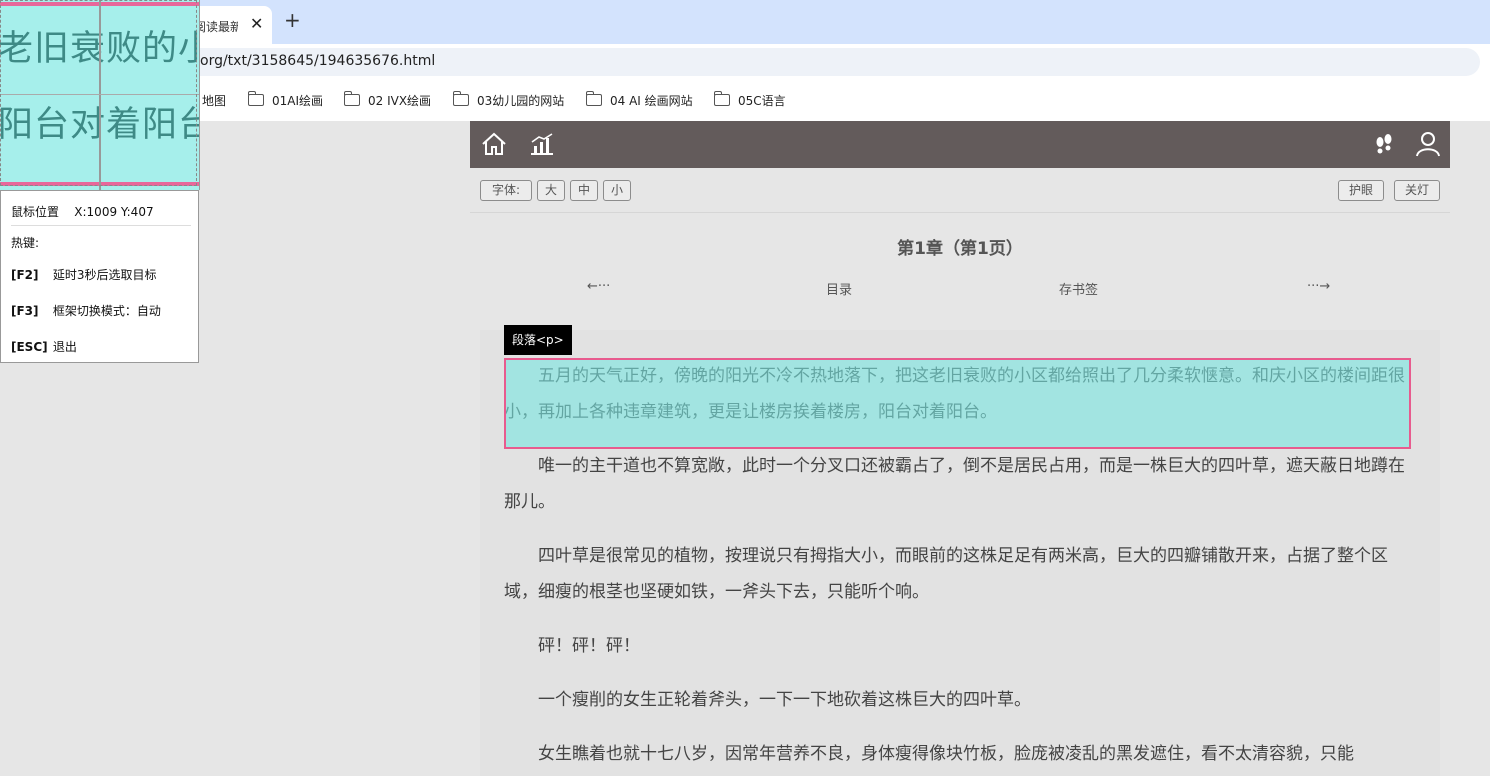 The image size is (1490, 776). What do you see at coordinates (551, 190) in the screenshot?
I see `font-large-button: 大` at bounding box center [551, 190].